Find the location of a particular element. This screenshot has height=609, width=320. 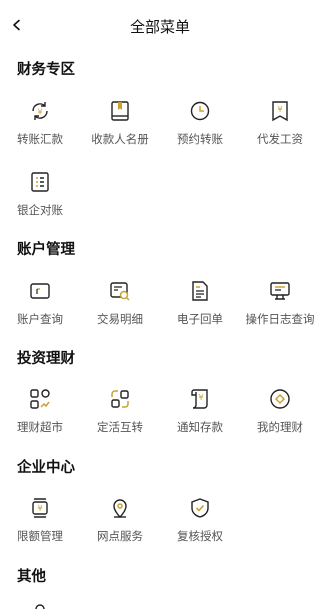

menu-item-salary: ¥ 代发工资 is located at coordinates (280, 127).